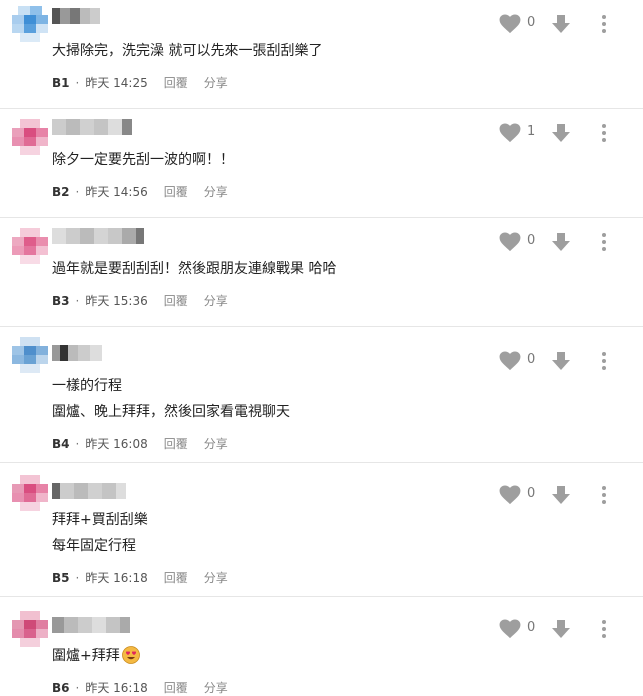 The image size is (643, 696). What do you see at coordinates (130, 655) in the screenshot?
I see `heart-eyes-emoji-icon` at bounding box center [130, 655].